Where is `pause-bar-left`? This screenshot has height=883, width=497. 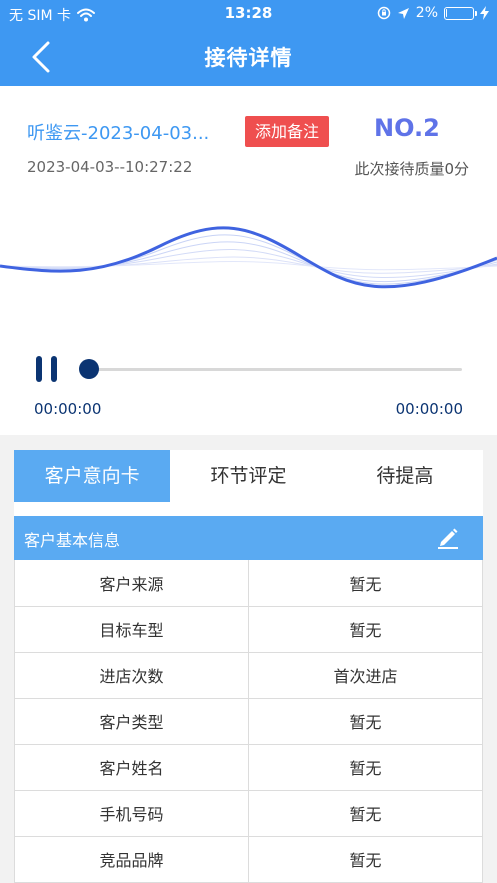 pause-bar-left is located at coordinates (39, 369).